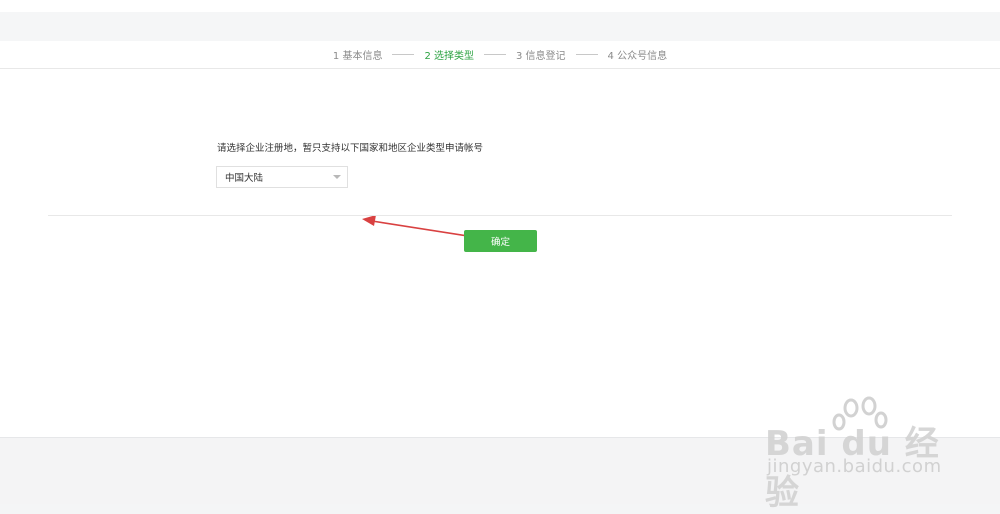 Image resolution: width=1000 pixels, height=514 pixels. What do you see at coordinates (244, 178) in the screenshot?
I see `region-select-value: 中国大陆` at bounding box center [244, 178].